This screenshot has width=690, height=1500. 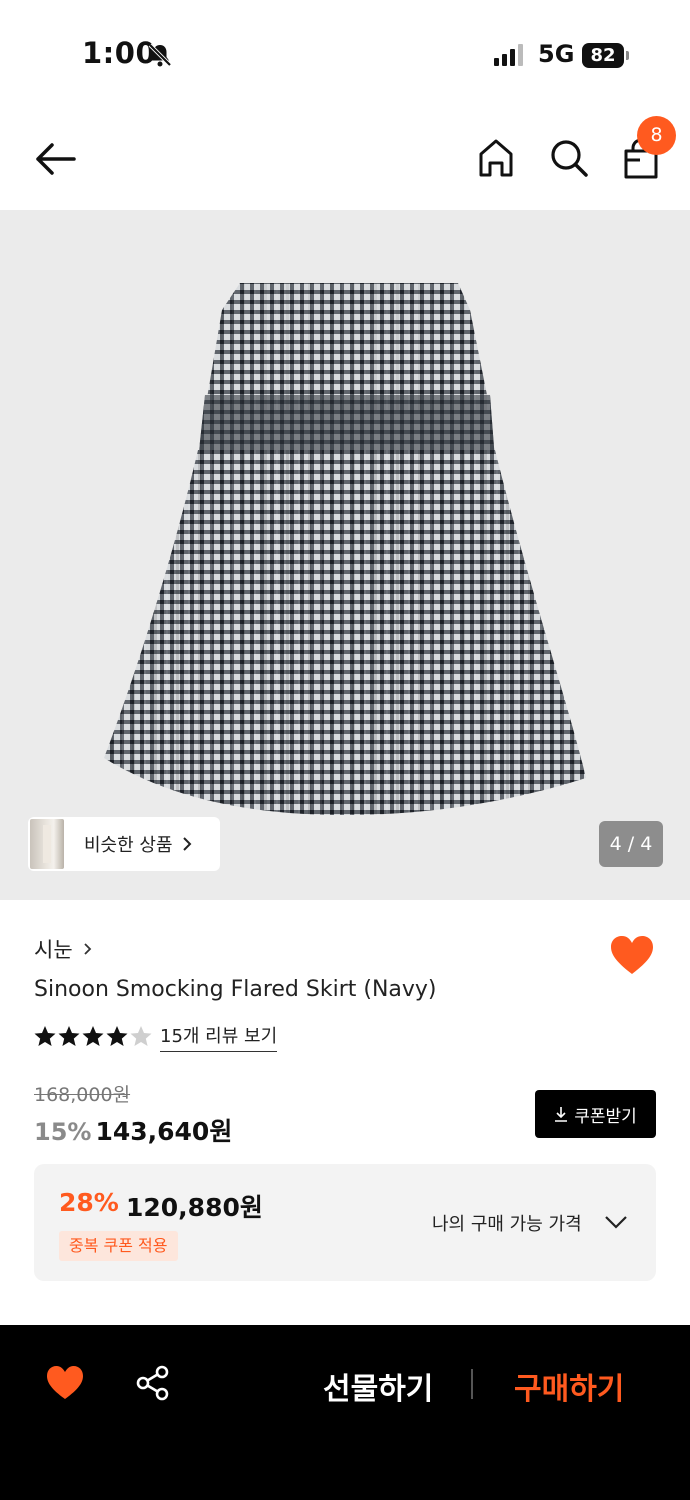 I want to click on home-icon, so click(x=496, y=158).